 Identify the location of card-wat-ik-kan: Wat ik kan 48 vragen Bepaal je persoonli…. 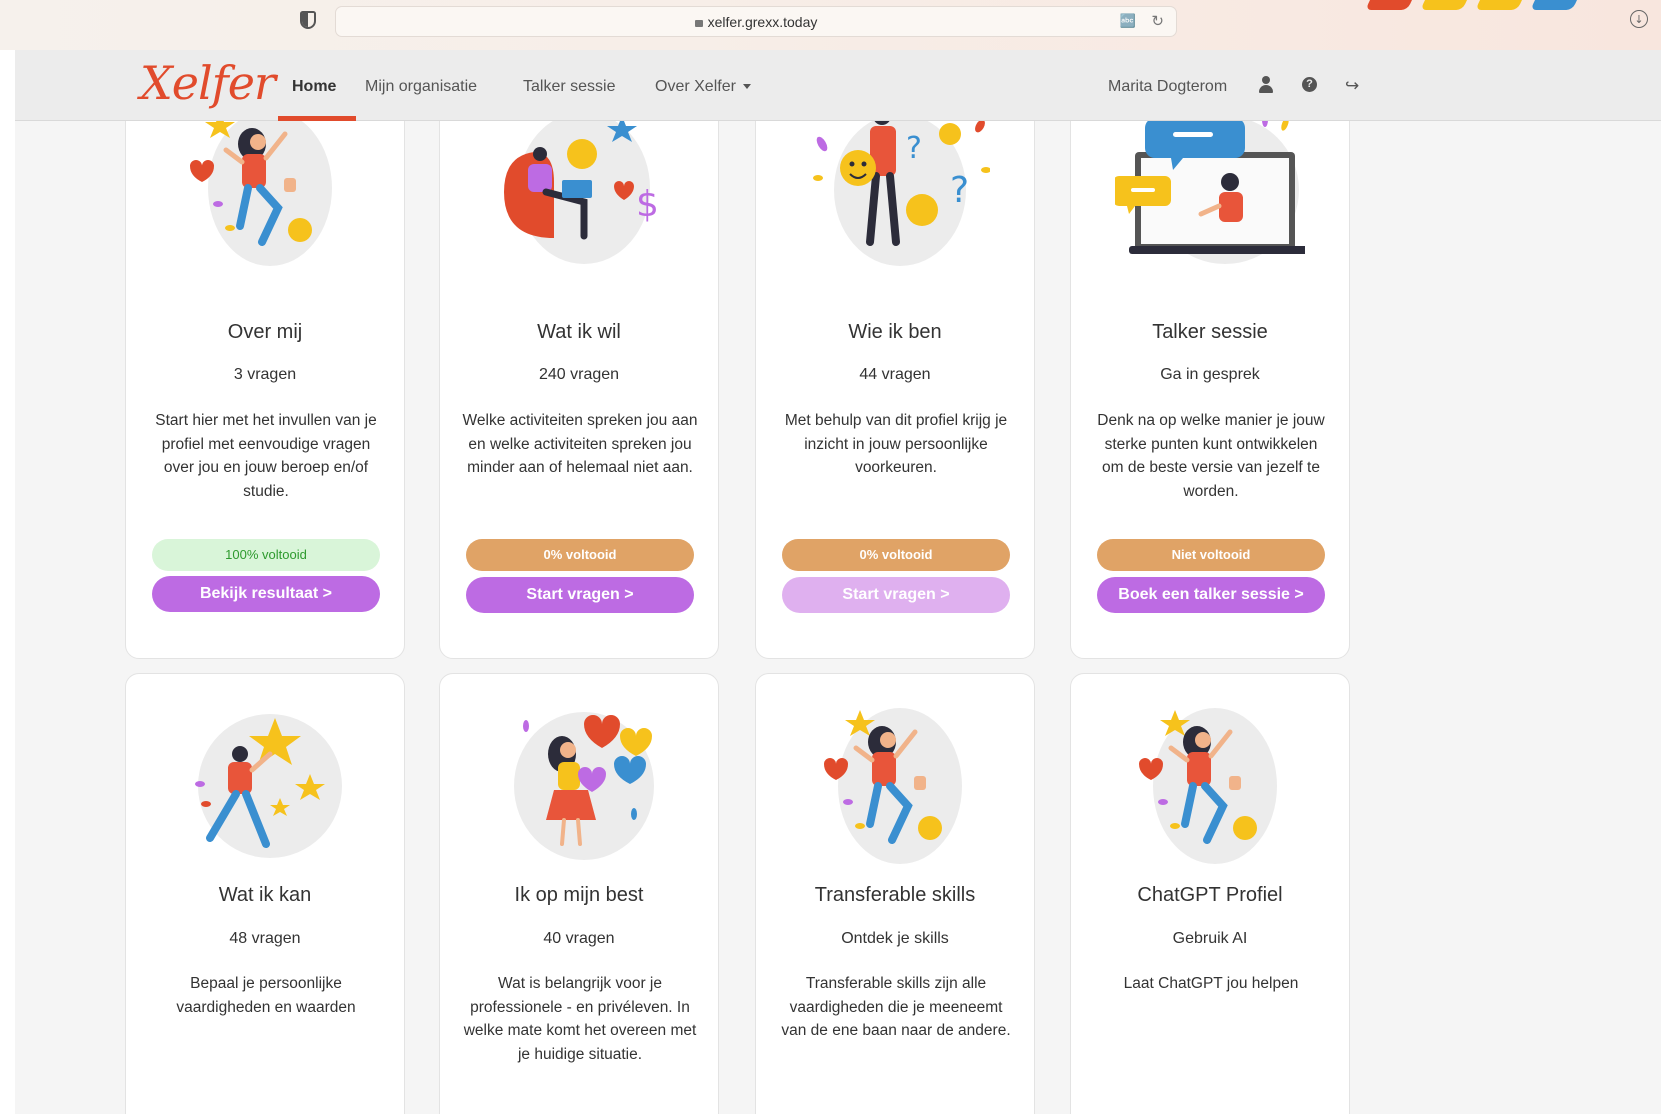
(265, 893).